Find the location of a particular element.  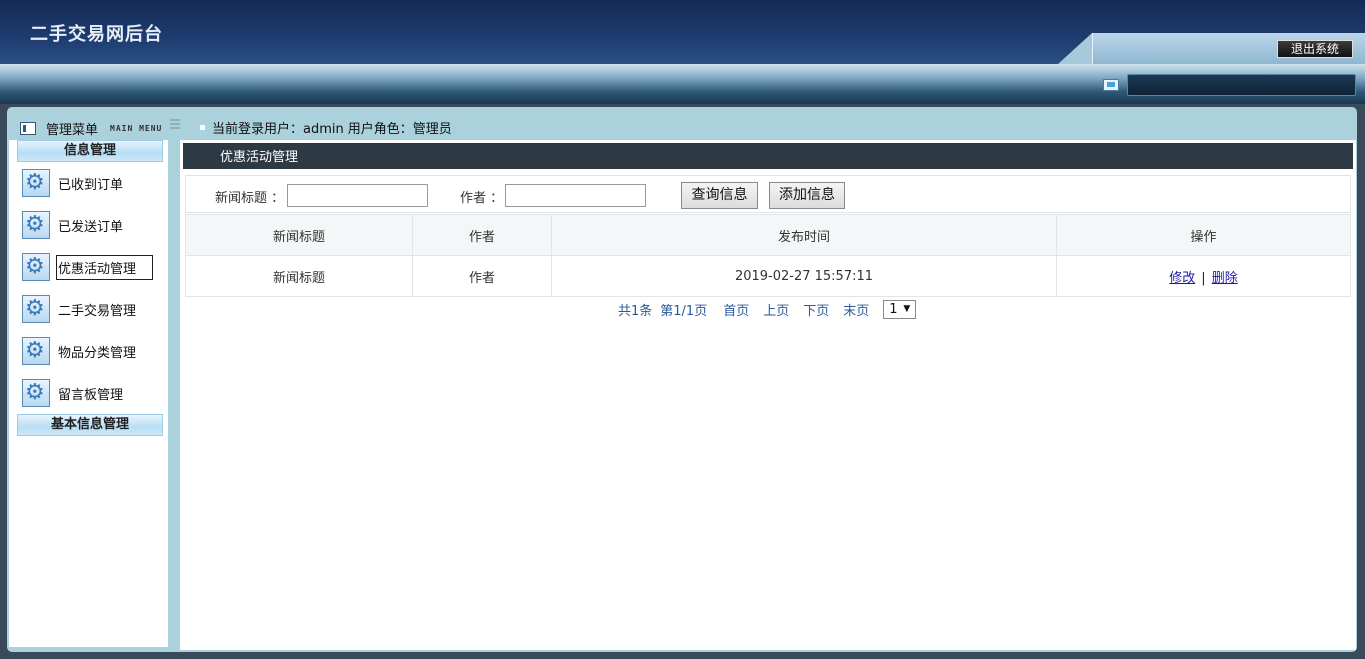

table-header-row: 新闻标题 作者 发布时间 操作 is located at coordinates (768, 235).